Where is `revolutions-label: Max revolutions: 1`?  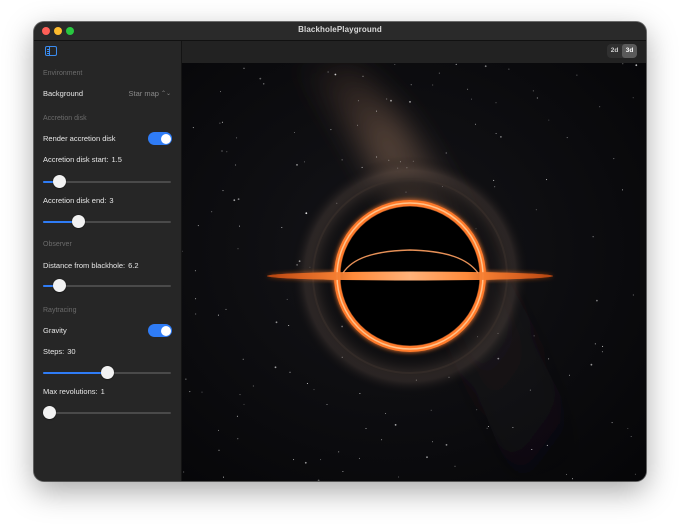
revolutions-label: Max revolutions: 1 is located at coordinates (74, 391).